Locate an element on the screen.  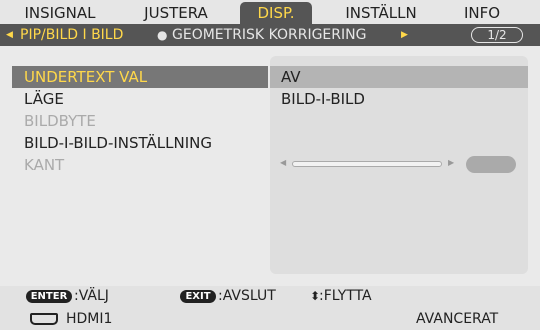
kant-slider-track is located at coordinates (367, 164).